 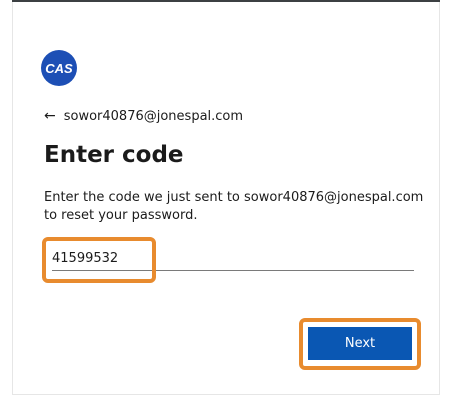 What do you see at coordinates (50, 116) in the screenshot?
I see `arrow-left-icon: ←` at bounding box center [50, 116].